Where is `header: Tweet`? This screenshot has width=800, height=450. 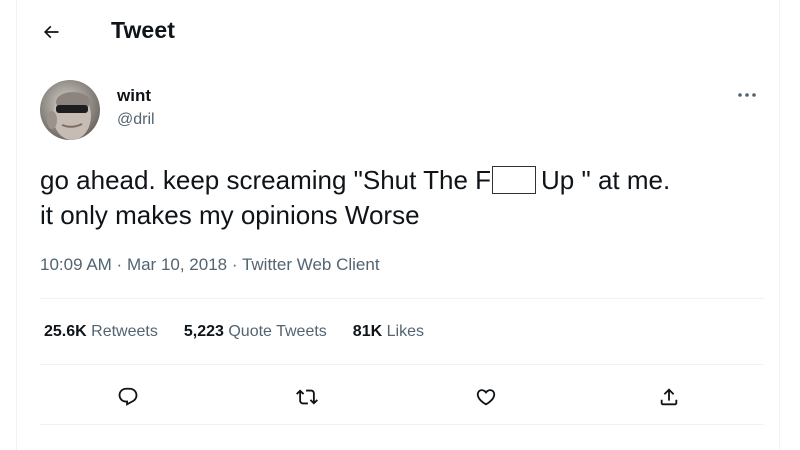
header: Tweet is located at coordinates (398, 32).